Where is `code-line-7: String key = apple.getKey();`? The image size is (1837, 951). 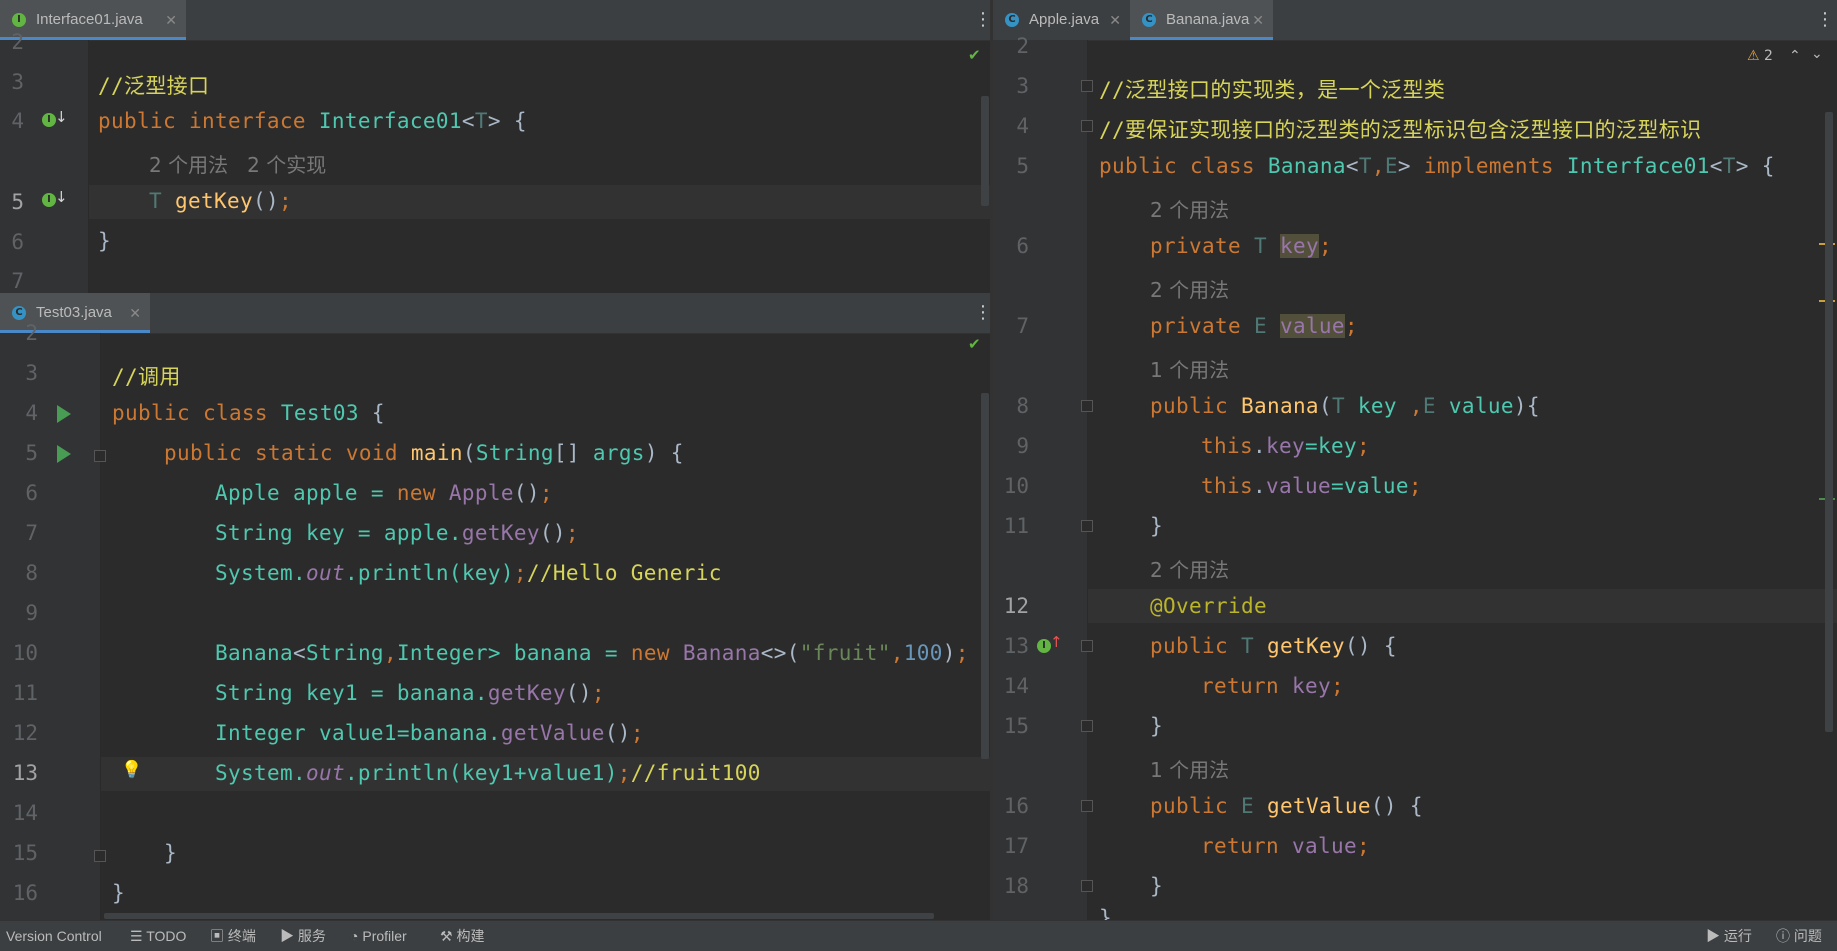 code-line-7: String key = apple.getKey(); is located at coordinates (397, 533).